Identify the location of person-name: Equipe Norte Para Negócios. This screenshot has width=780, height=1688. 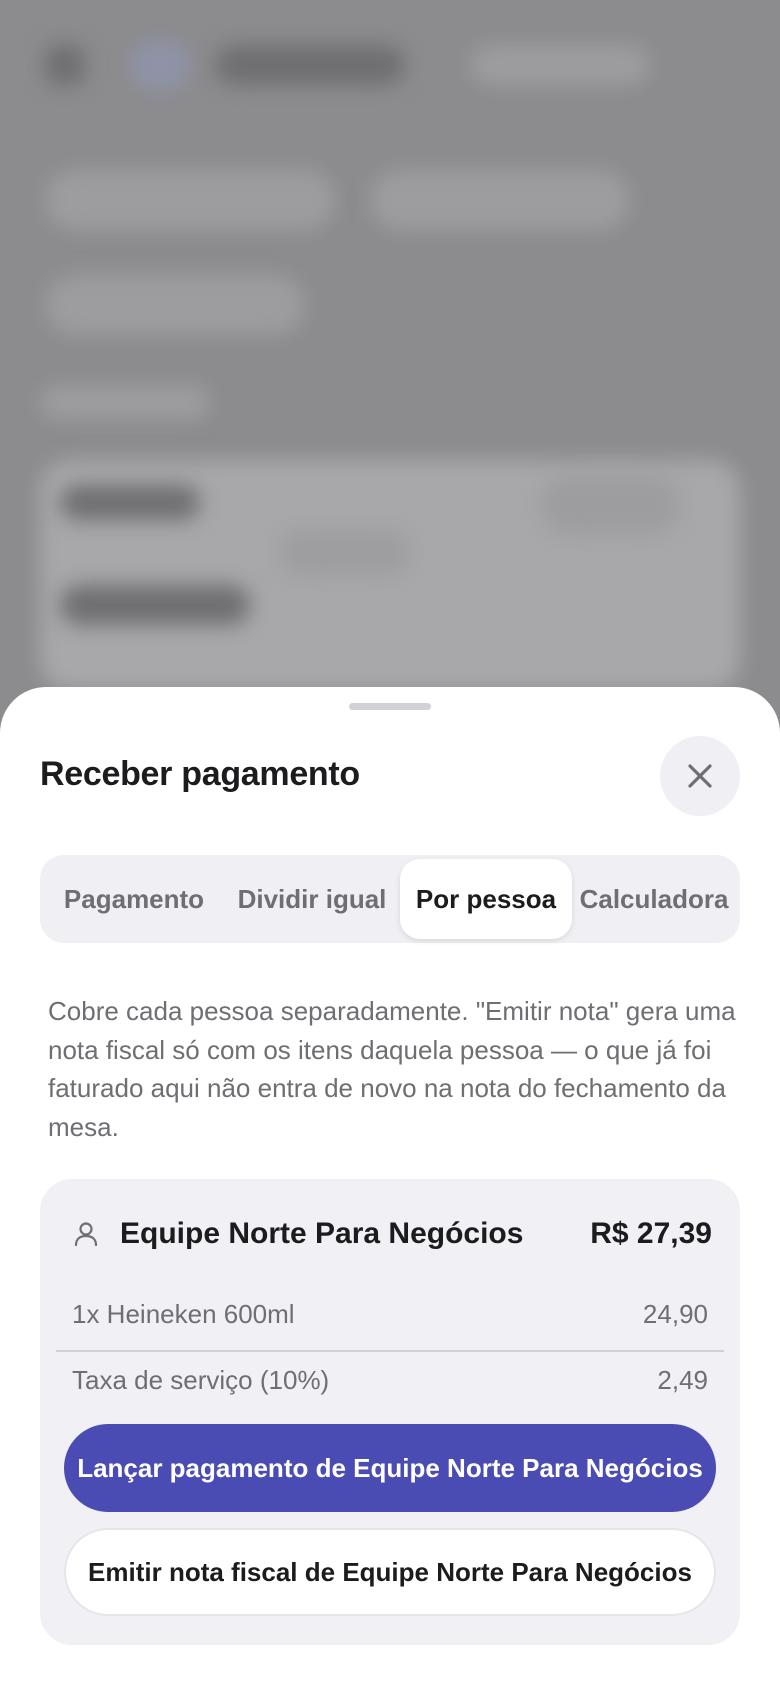
(322, 1233).